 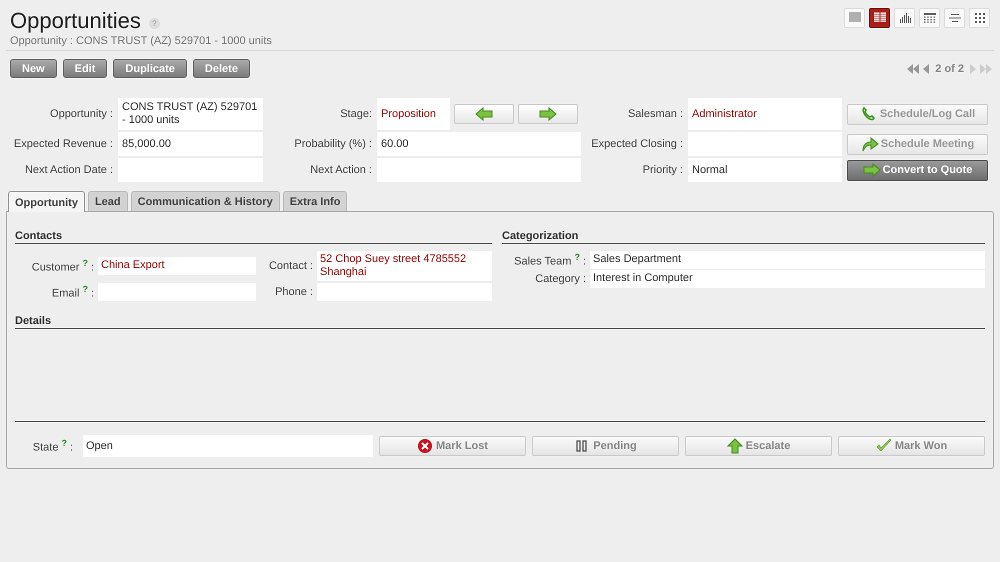 What do you see at coordinates (66, 294) in the screenshot?
I see `field-label: Email` at bounding box center [66, 294].